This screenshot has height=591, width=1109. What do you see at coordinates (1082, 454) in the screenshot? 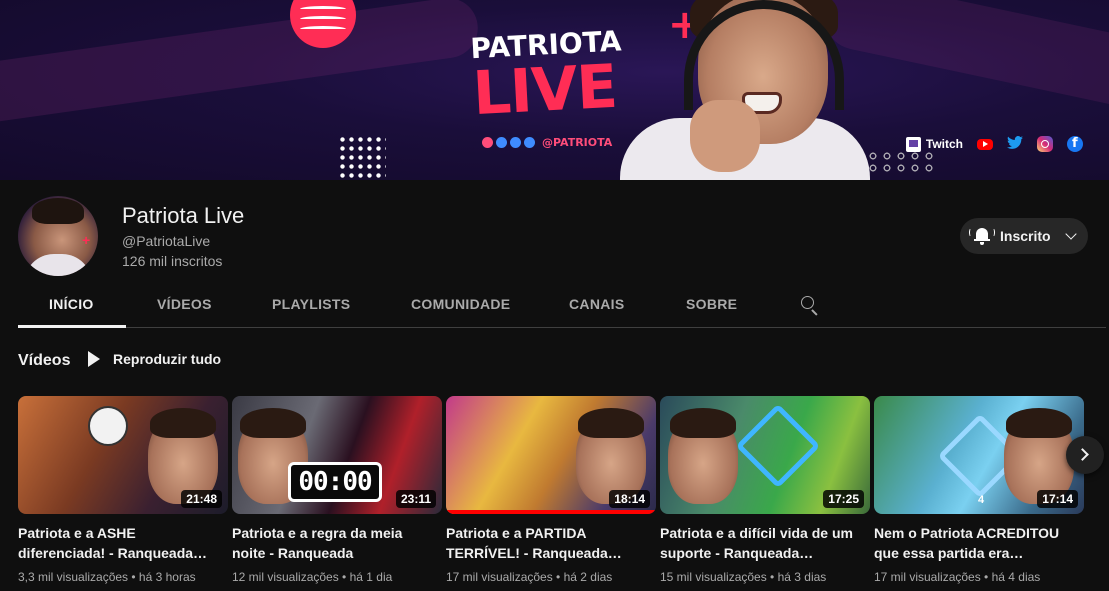
I see `chevron-right-icon` at bounding box center [1082, 454].